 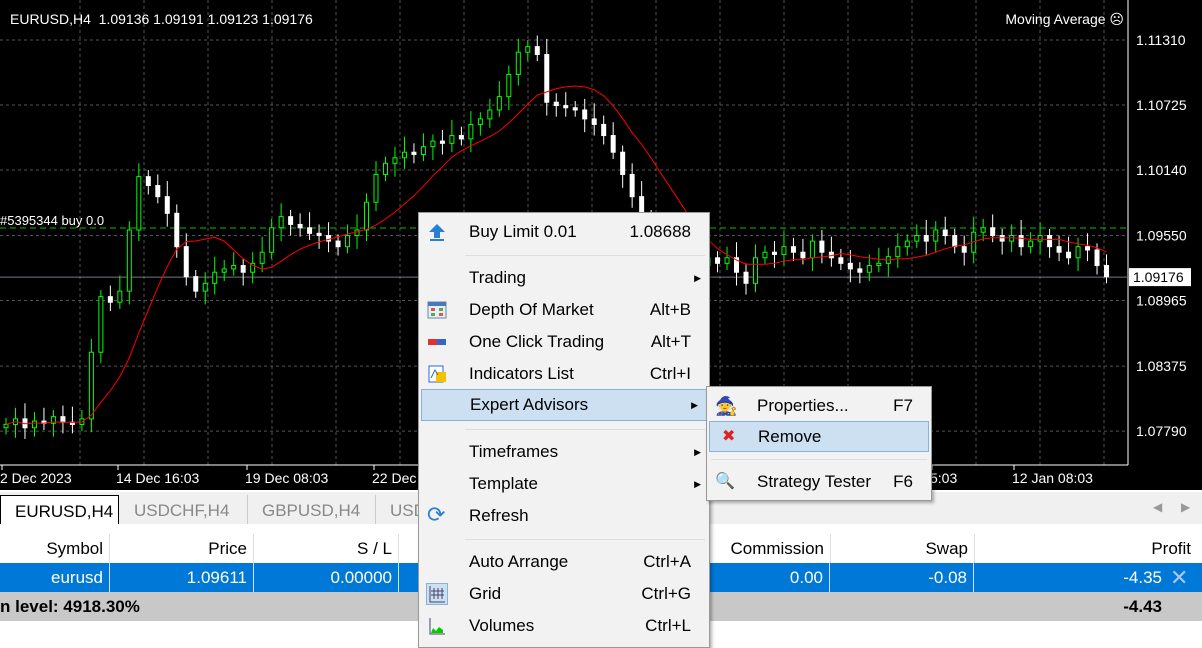 What do you see at coordinates (564, 278) in the screenshot?
I see `menu-item-trading: Trading ▶` at bounding box center [564, 278].